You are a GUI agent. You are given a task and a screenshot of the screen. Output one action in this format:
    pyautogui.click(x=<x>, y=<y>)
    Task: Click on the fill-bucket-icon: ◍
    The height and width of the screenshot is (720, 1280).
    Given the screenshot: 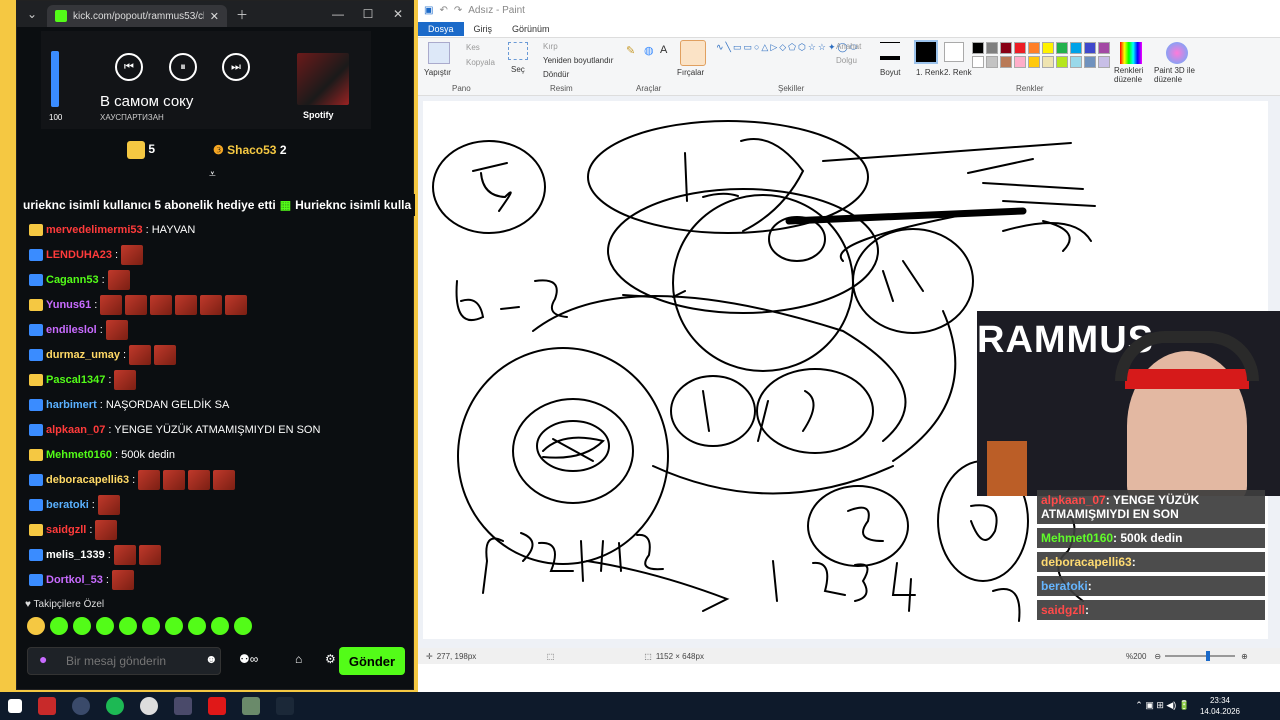 What is the action you would take?
    pyautogui.click(x=649, y=50)
    